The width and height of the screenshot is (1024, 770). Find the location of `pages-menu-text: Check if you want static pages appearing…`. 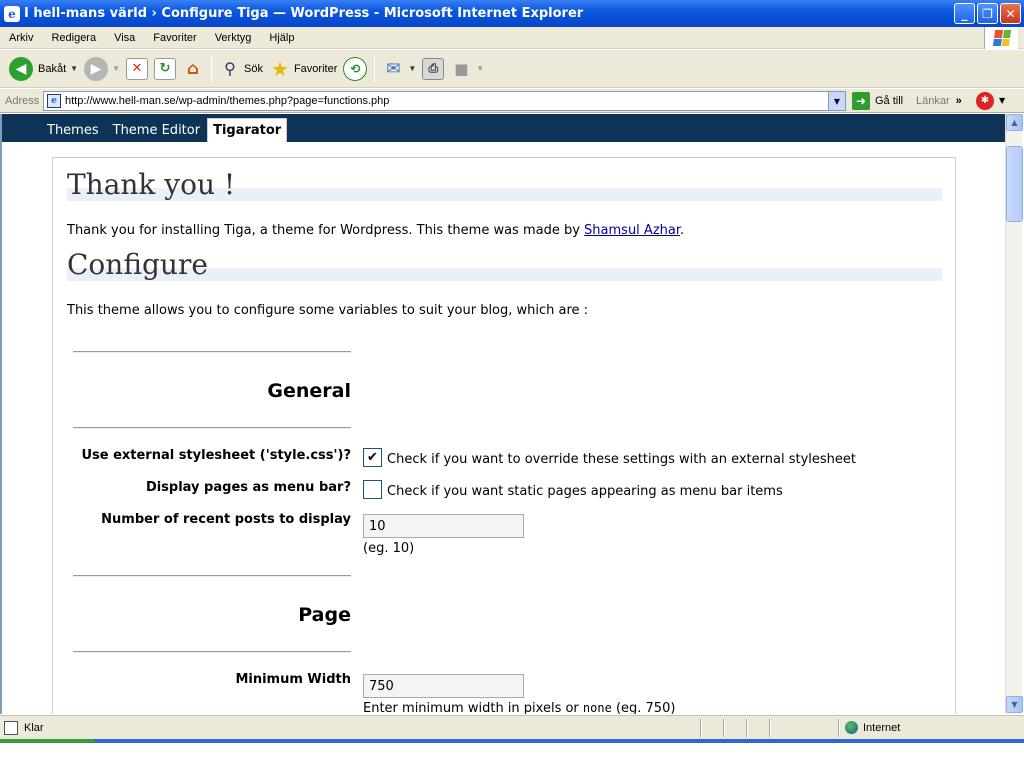

pages-menu-text: Check if you want static pages appearing… is located at coordinates (585, 491).